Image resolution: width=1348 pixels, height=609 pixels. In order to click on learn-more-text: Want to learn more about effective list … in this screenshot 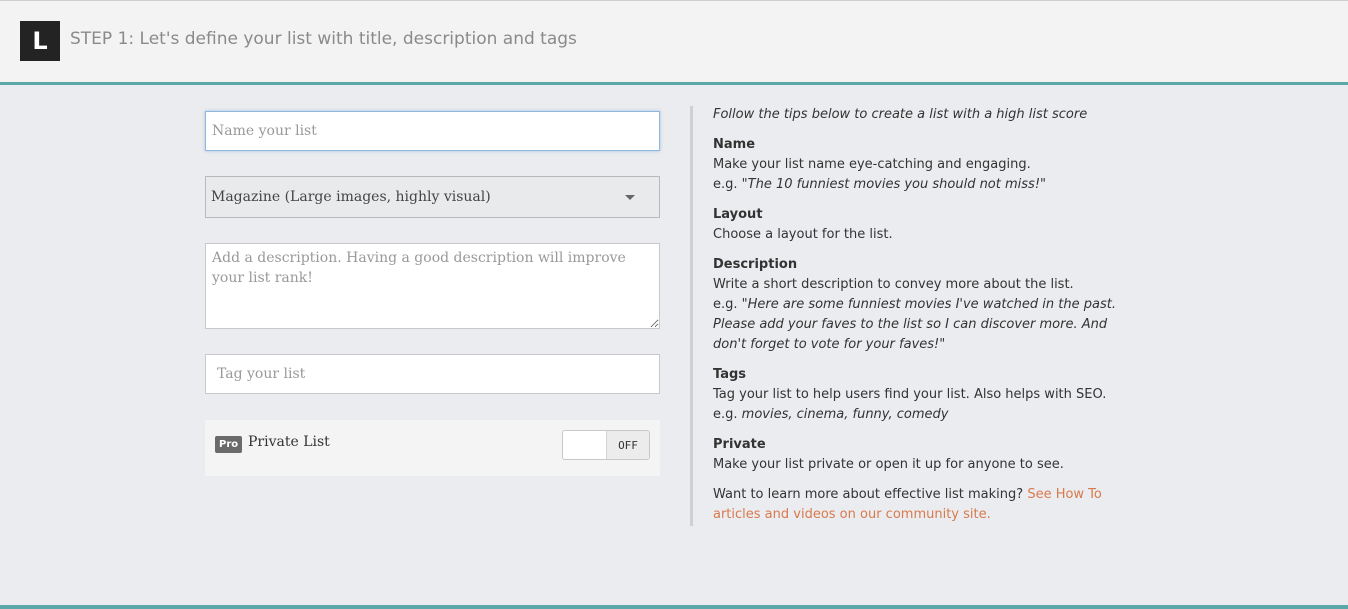, I will do `click(868, 494)`.